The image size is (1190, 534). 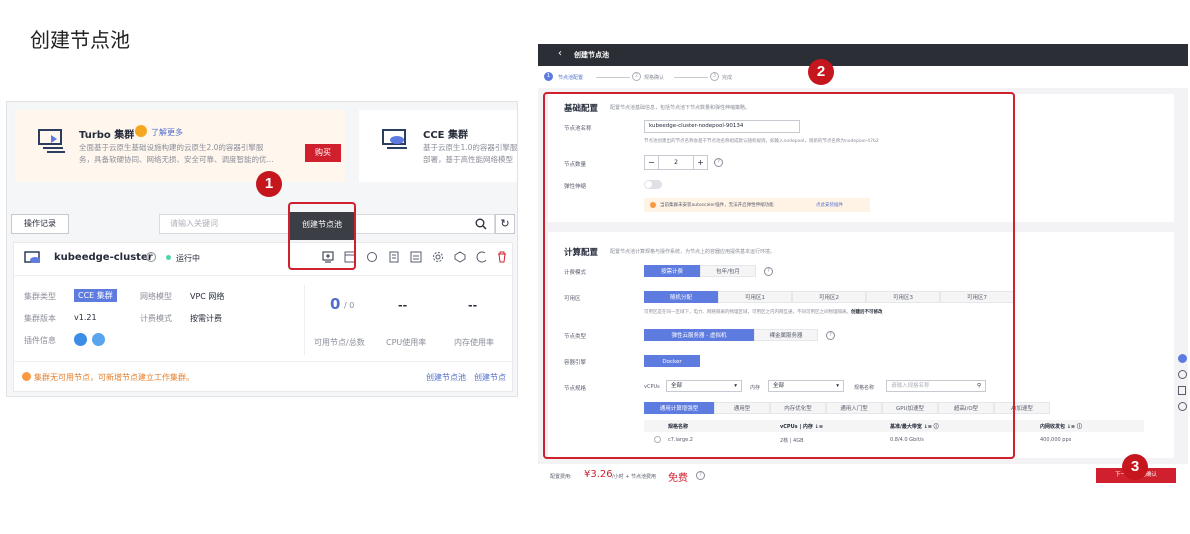 I want to click on refresh-icon: ↻, so click(x=505, y=224).